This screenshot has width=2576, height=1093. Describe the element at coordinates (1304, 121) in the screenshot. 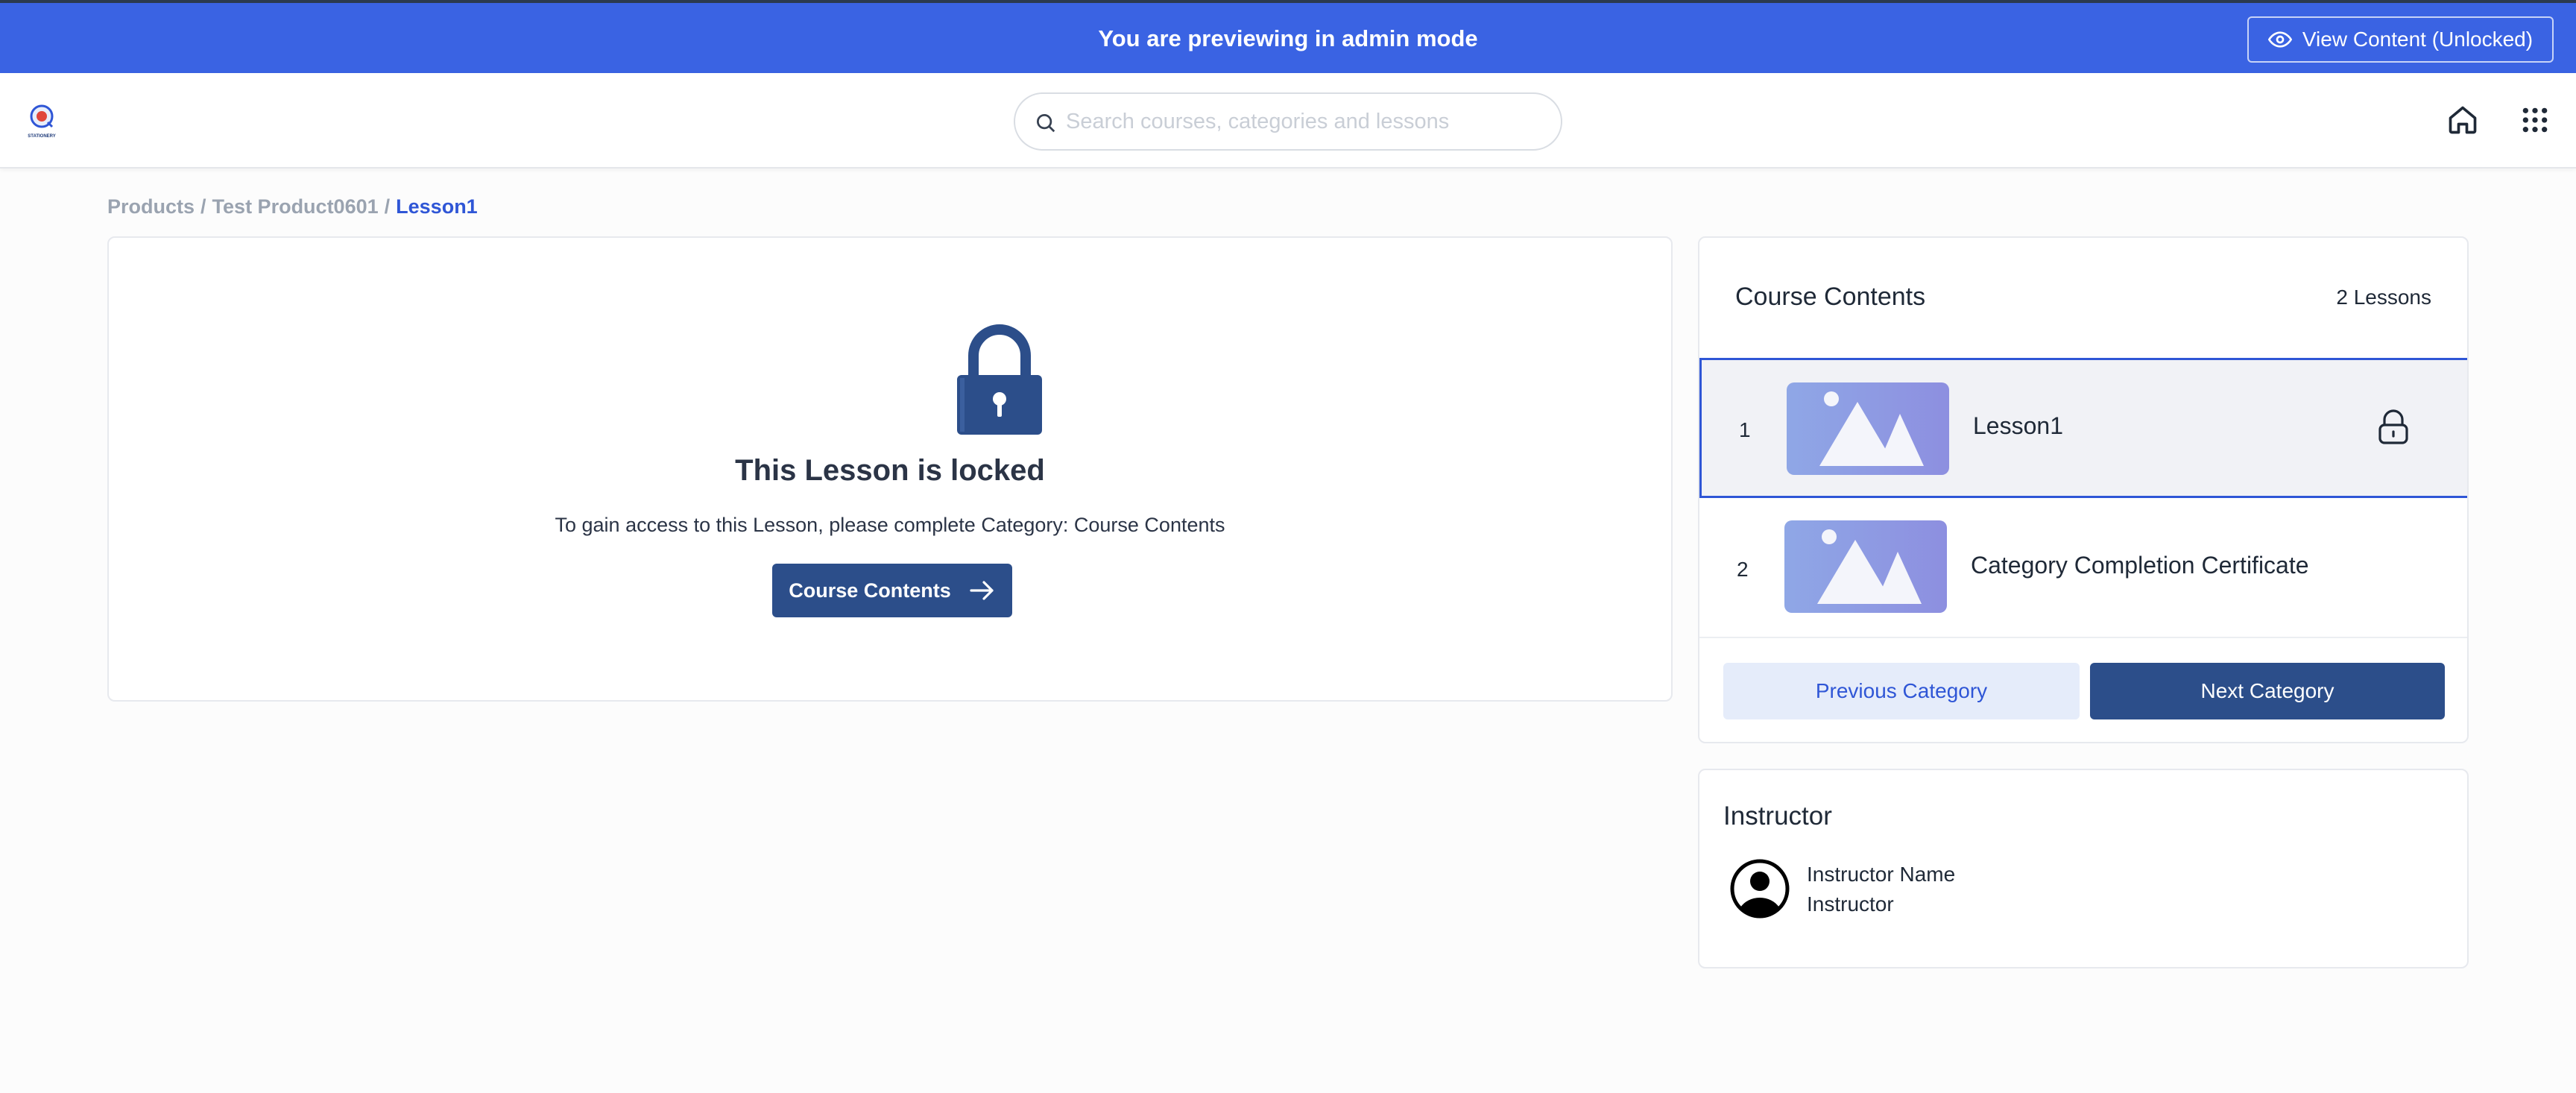

I see `search-input` at that location.